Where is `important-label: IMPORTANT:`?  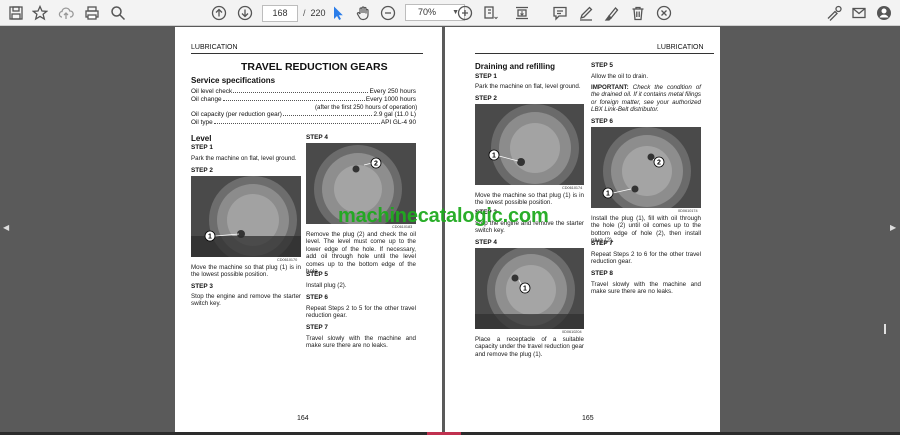 important-label: IMPORTANT: is located at coordinates (610, 87).